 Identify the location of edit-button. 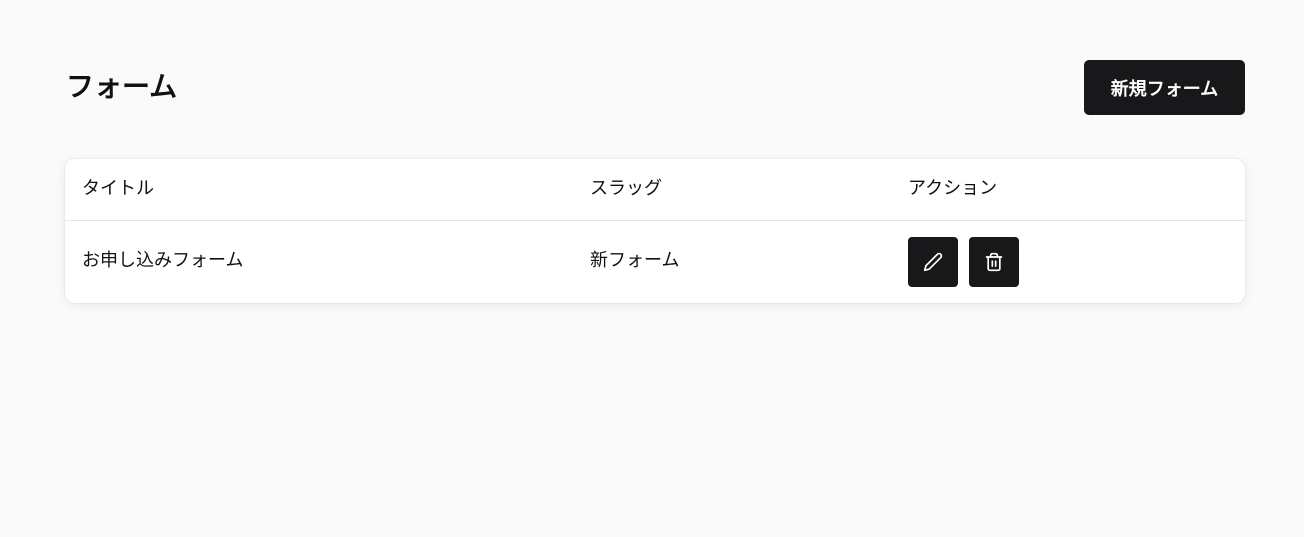
(933, 262).